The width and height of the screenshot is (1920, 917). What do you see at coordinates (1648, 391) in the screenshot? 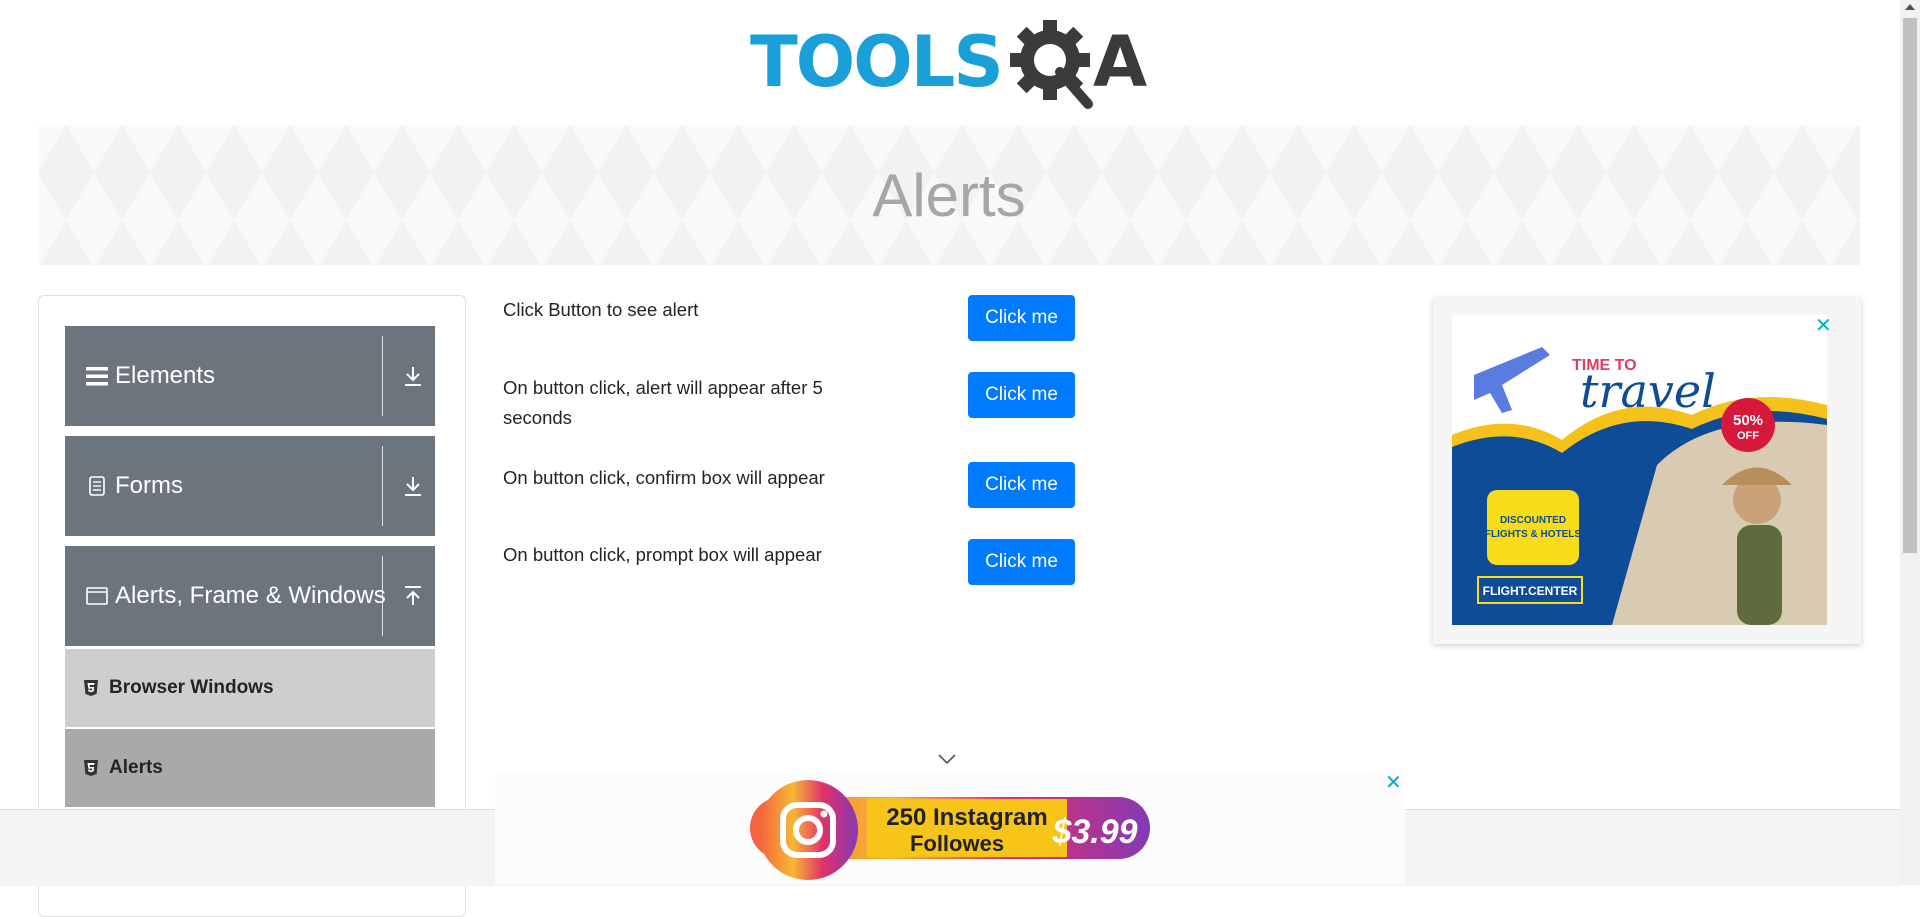
I see `ad-headline-big: travel` at bounding box center [1648, 391].